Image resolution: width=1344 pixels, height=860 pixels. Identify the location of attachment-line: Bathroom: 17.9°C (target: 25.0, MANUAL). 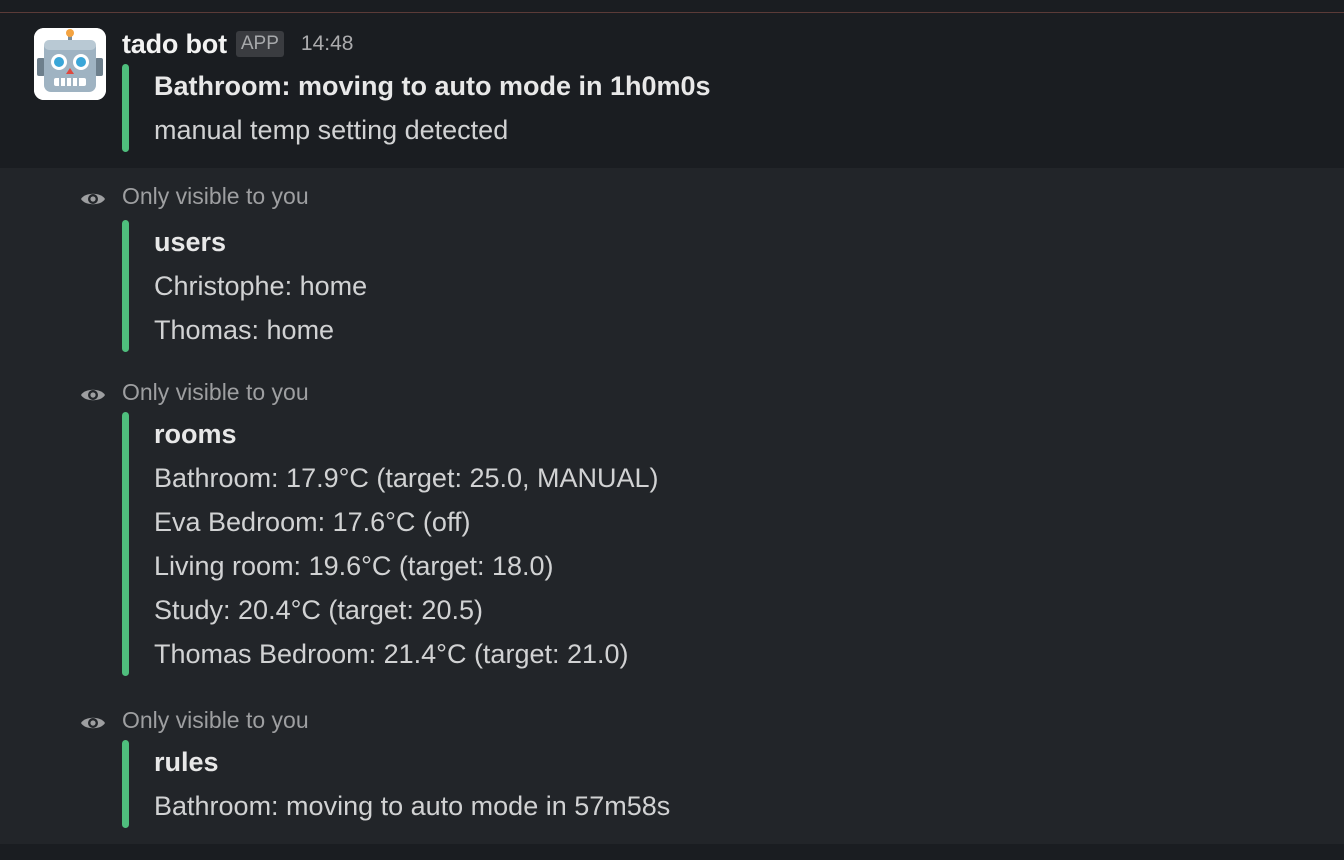
(406, 478).